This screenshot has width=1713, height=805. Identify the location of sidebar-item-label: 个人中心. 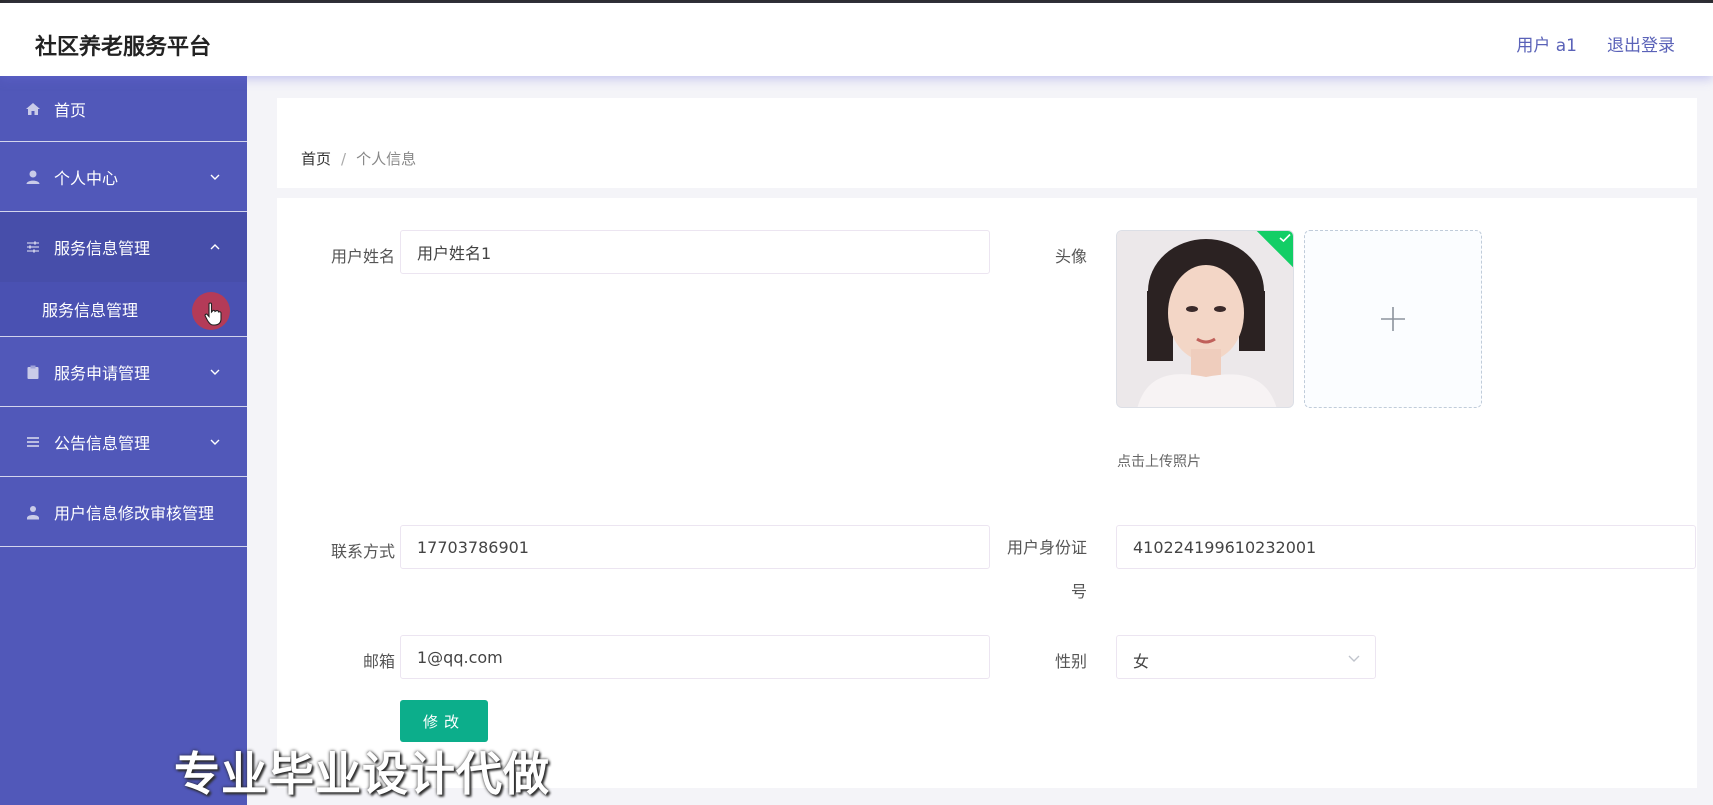
(86, 178).